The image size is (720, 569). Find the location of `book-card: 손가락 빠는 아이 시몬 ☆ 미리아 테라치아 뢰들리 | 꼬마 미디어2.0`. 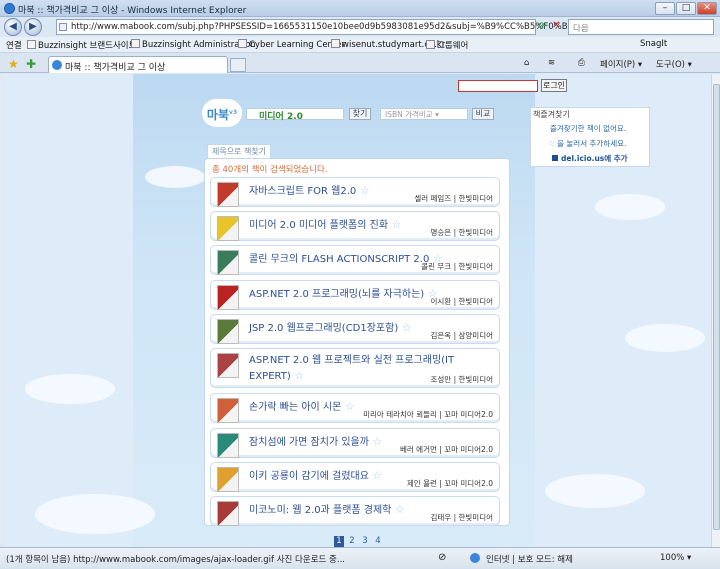

book-card: 손가락 빠는 아이 시몬 ☆ 미리아 테라치아 뢰들리 | 꼬마 미디어2.0 is located at coordinates (355, 408).